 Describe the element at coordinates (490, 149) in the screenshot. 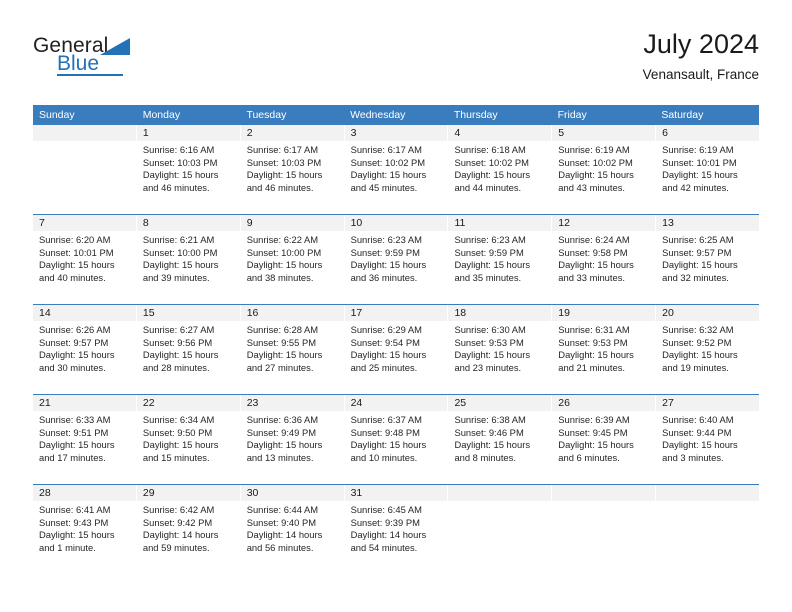

I see `sunrise-text: Sunrise: 6:18 AM` at that location.